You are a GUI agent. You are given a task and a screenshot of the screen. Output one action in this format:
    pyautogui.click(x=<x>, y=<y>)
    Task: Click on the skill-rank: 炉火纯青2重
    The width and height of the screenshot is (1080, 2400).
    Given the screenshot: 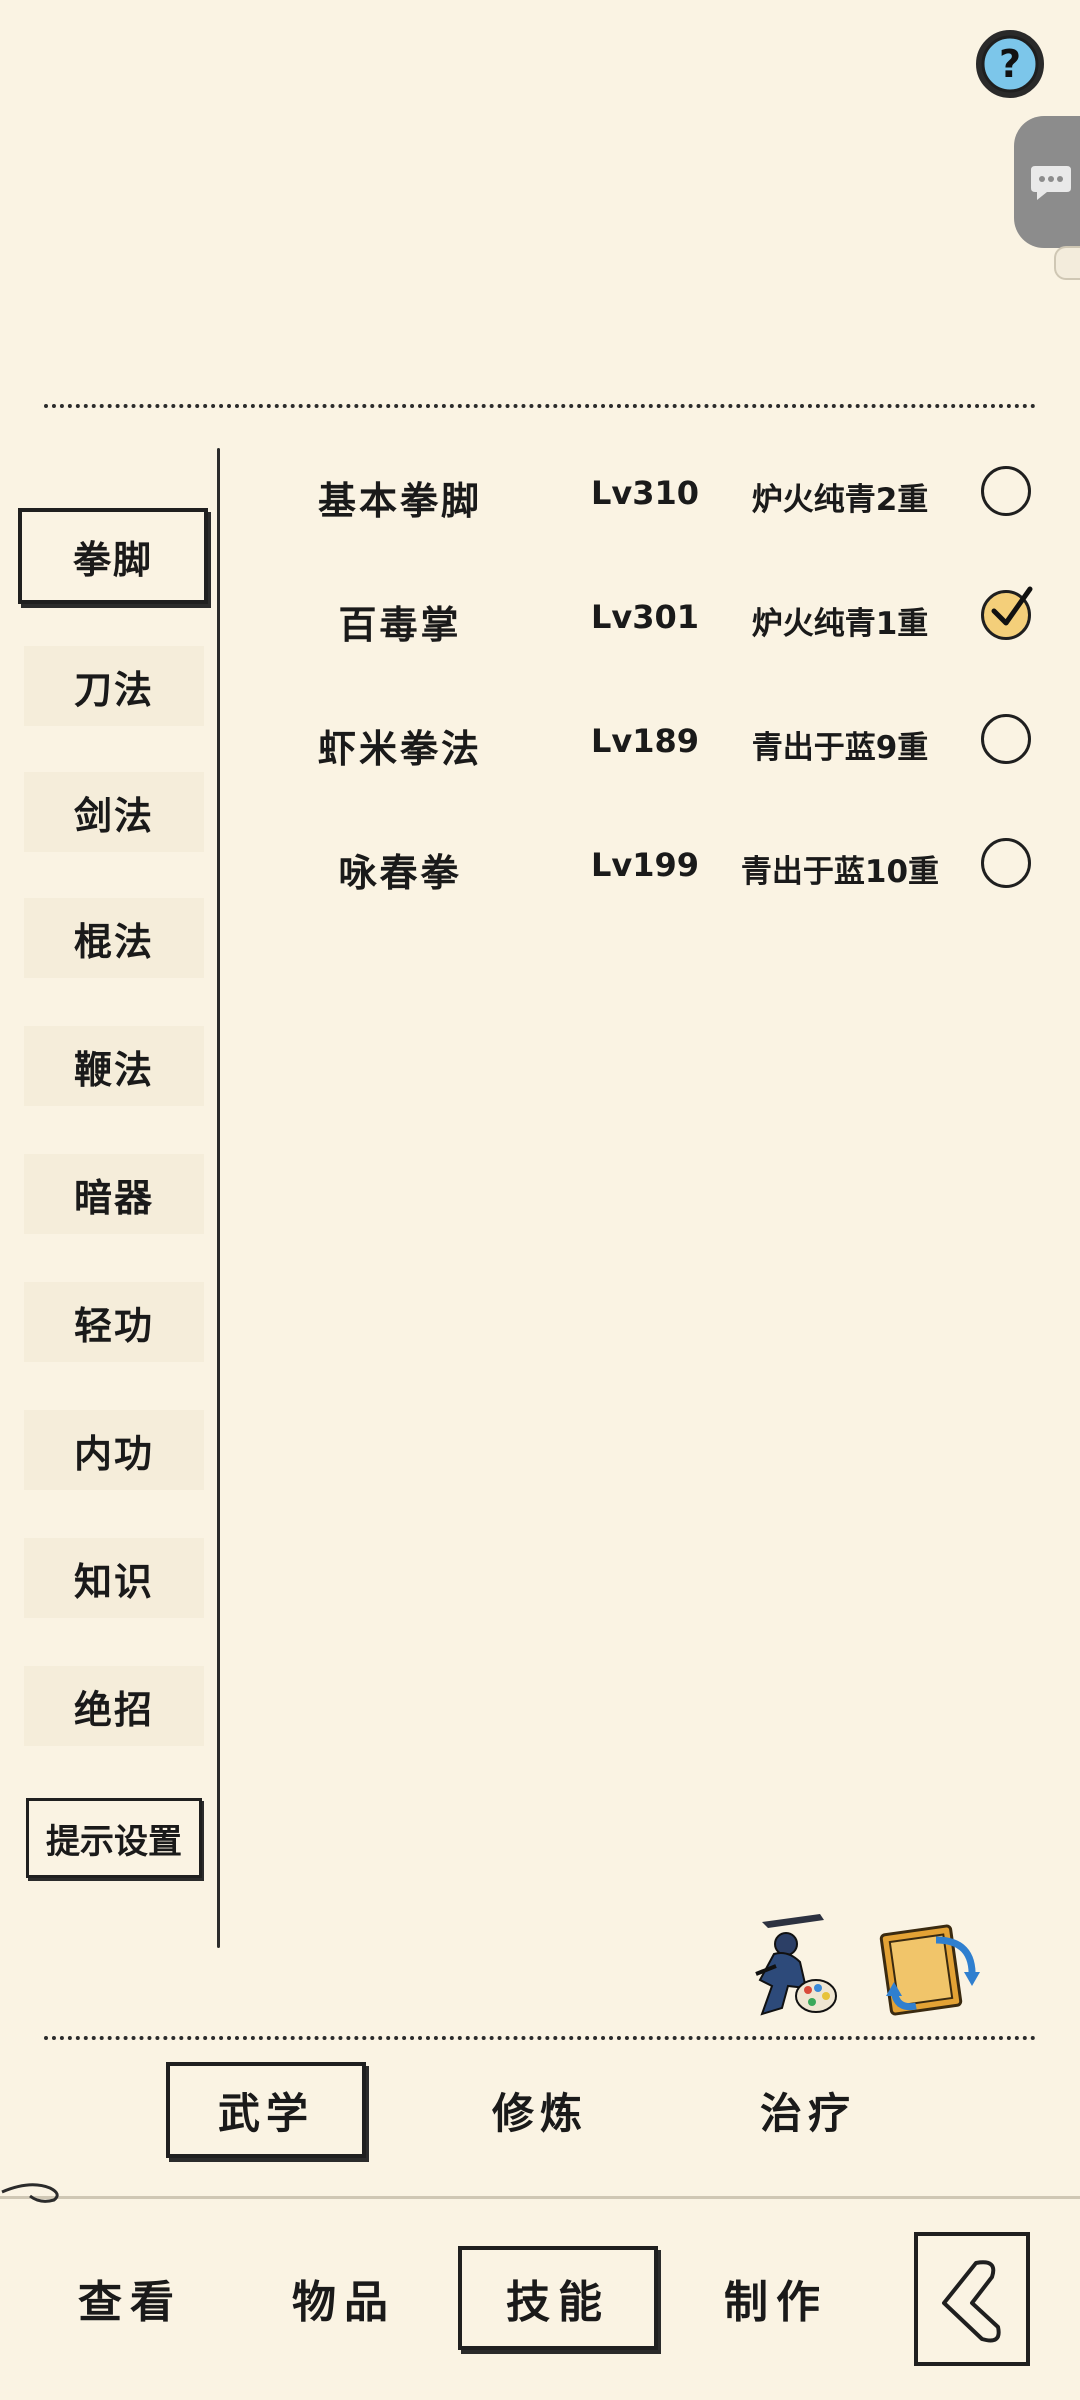 What is the action you would take?
    pyautogui.click(x=840, y=500)
    